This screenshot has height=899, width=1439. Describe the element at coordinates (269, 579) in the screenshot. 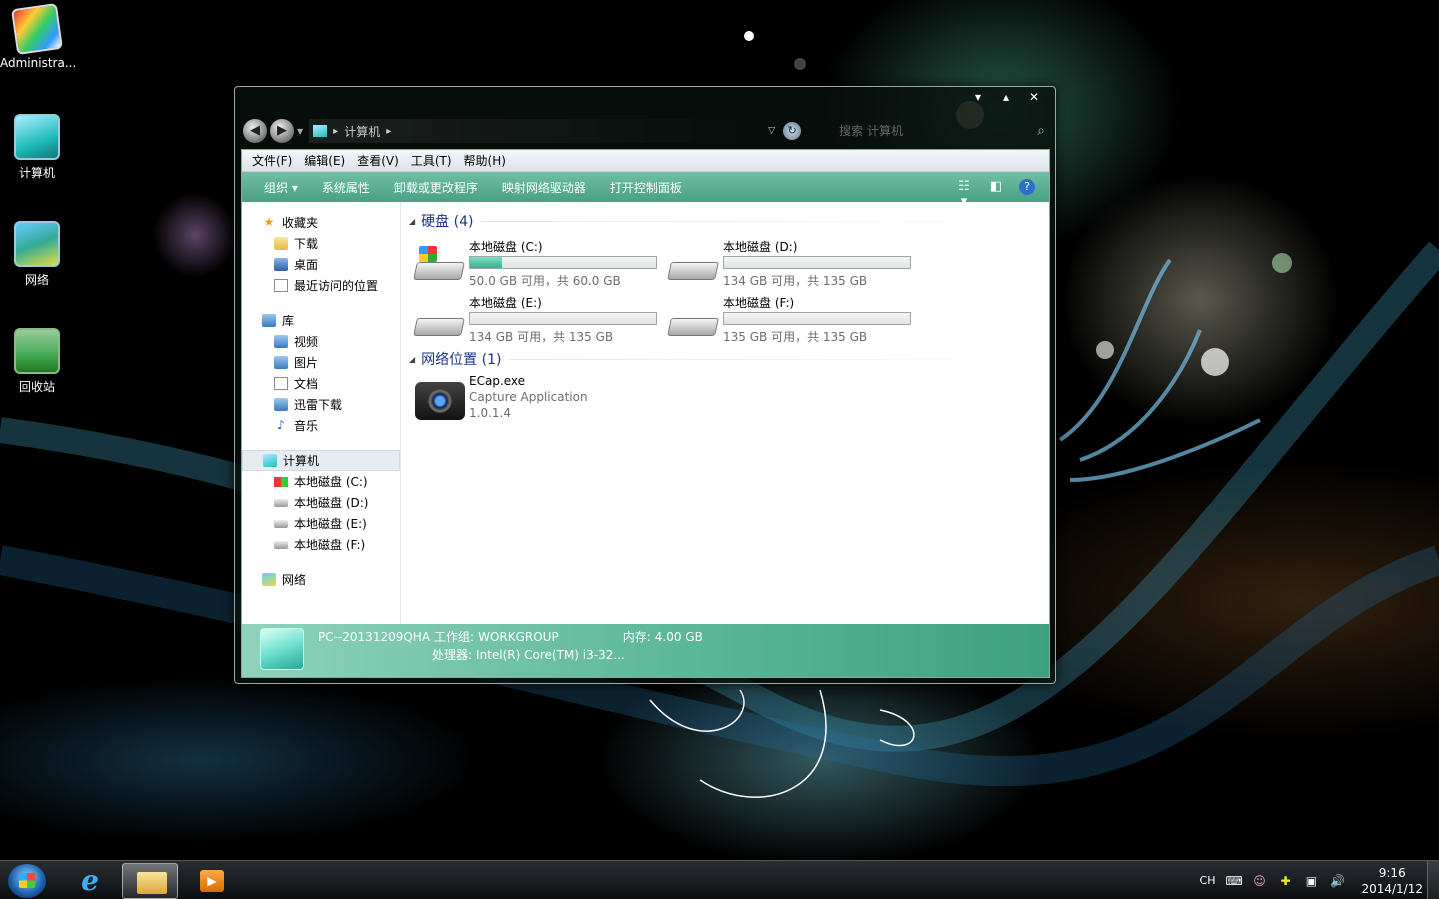

I see `network-icon` at that location.